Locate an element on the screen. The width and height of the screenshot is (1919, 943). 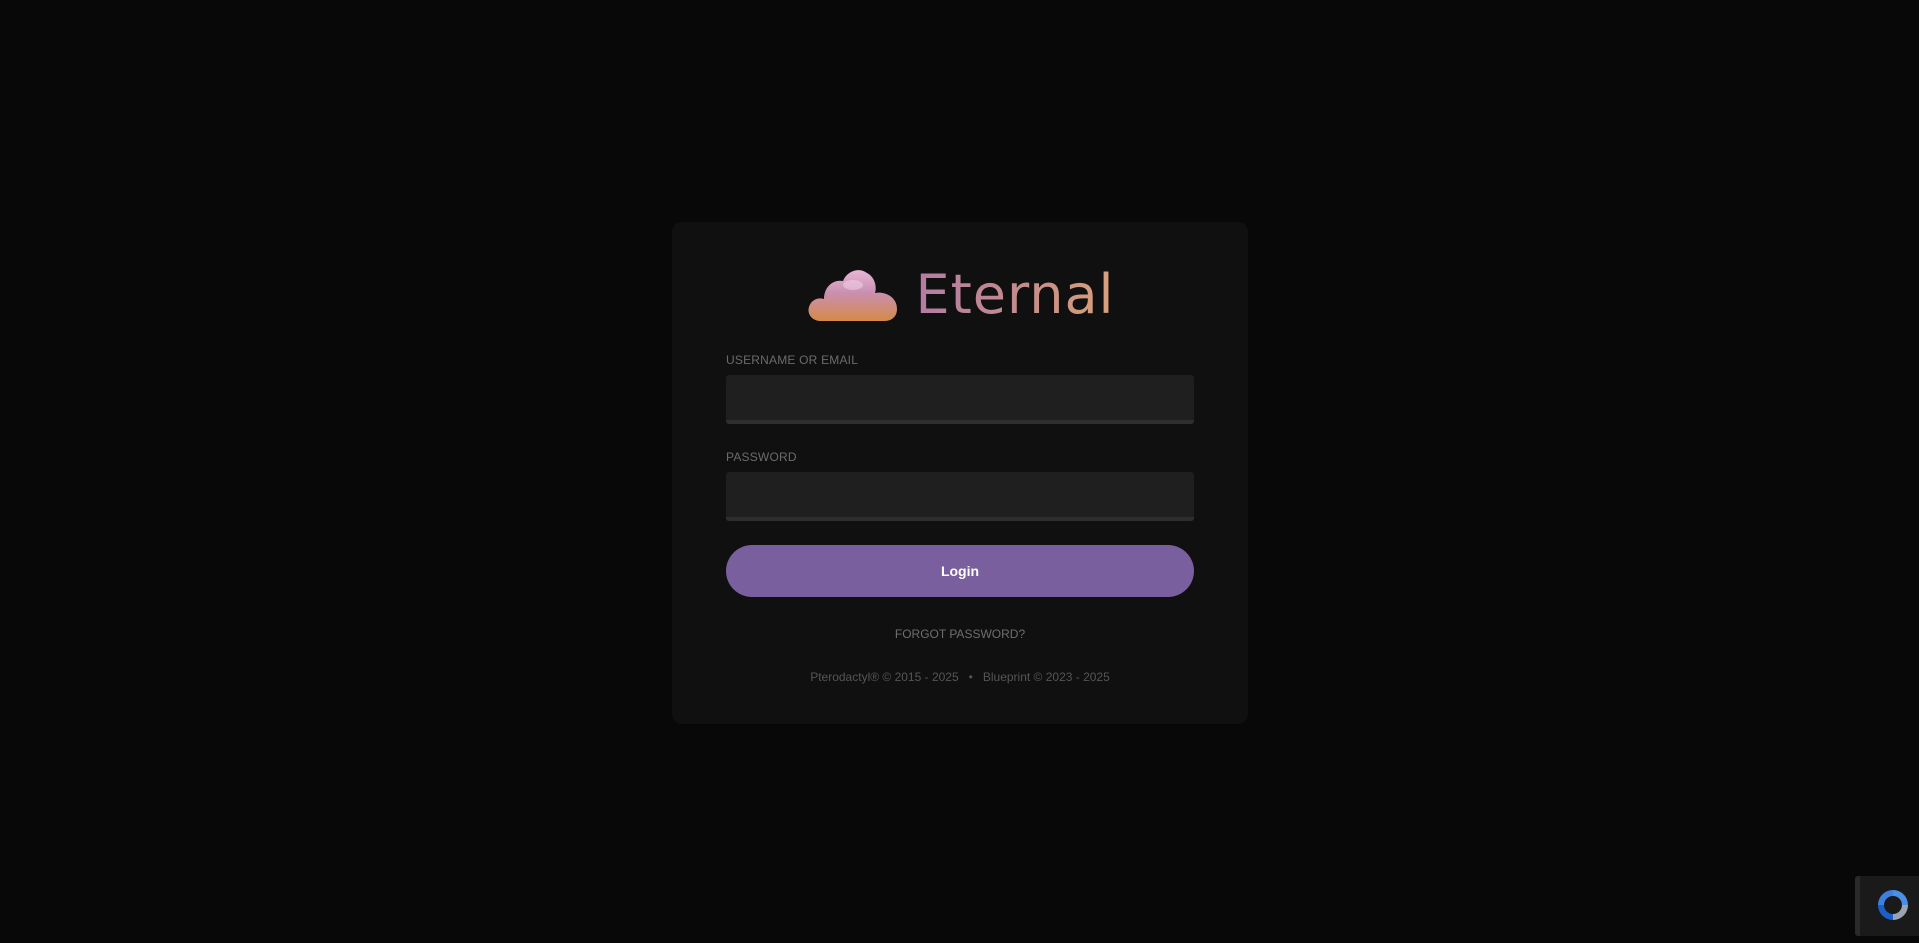
login-button: Login is located at coordinates (960, 571).